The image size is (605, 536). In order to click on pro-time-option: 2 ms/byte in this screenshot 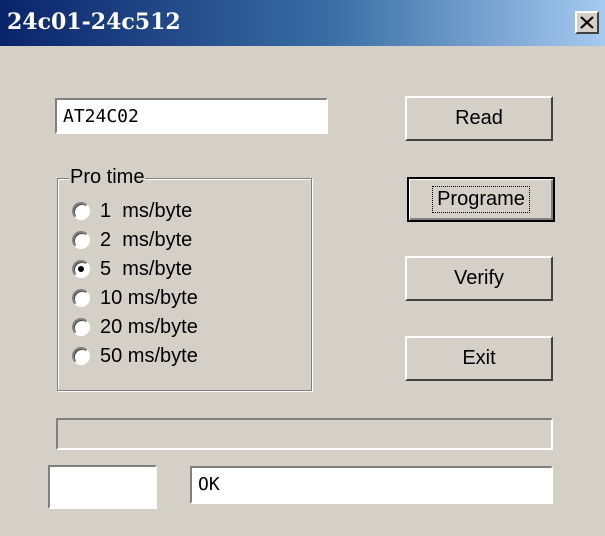, I will do `click(132, 240)`.